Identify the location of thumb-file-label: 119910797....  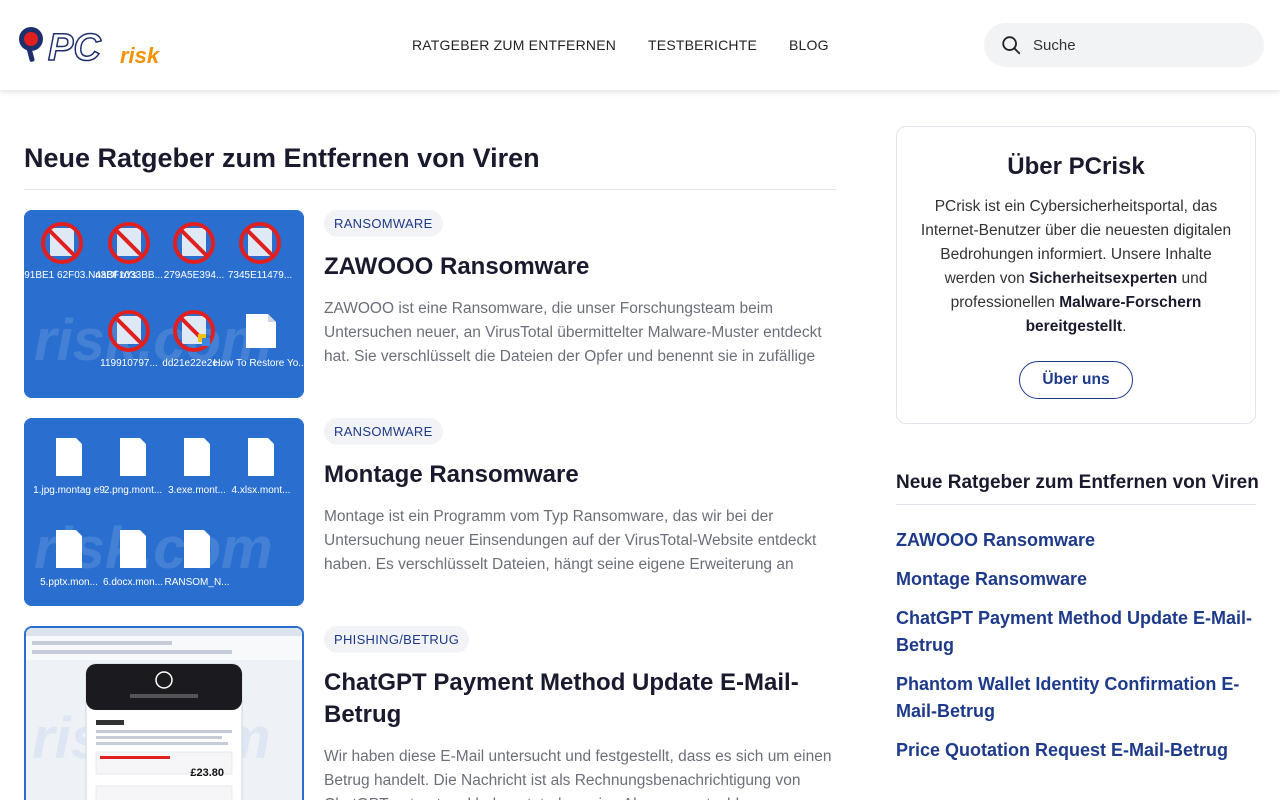
(129, 363).